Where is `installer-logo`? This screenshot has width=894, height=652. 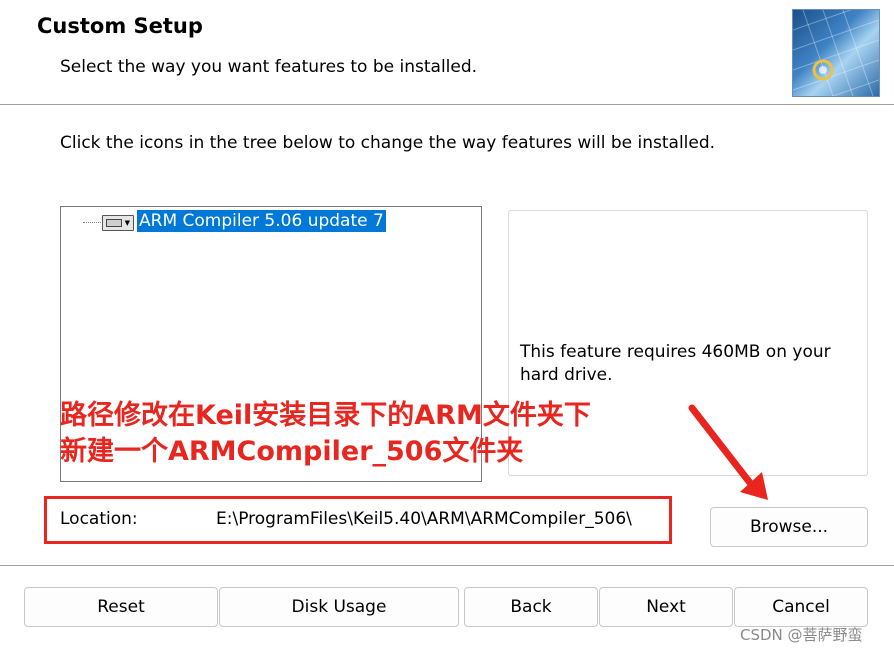
installer-logo is located at coordinates (836, 53).